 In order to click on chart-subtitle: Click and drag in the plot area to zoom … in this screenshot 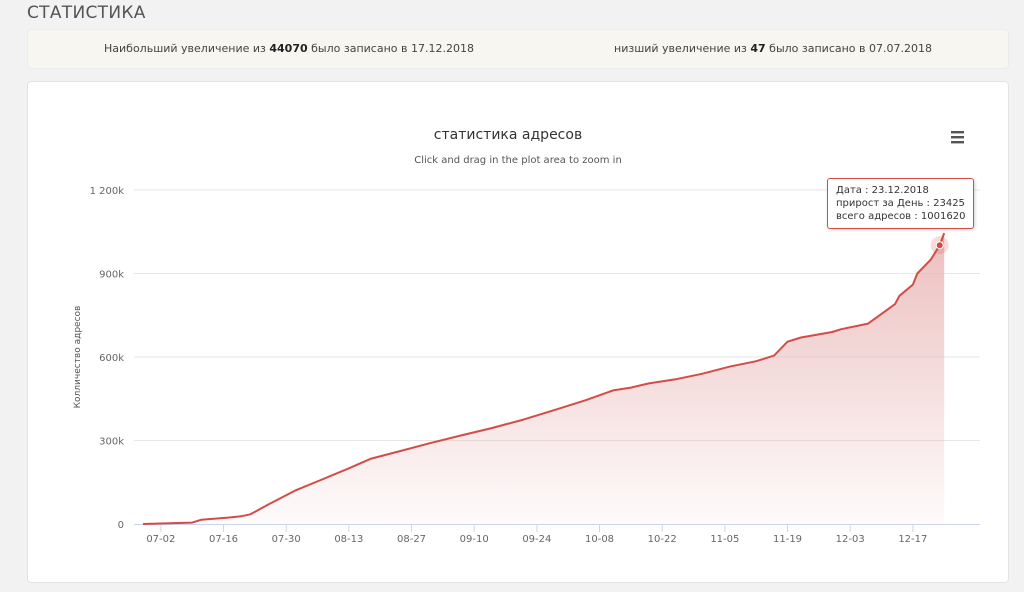, I will do `click(518, 160)`.